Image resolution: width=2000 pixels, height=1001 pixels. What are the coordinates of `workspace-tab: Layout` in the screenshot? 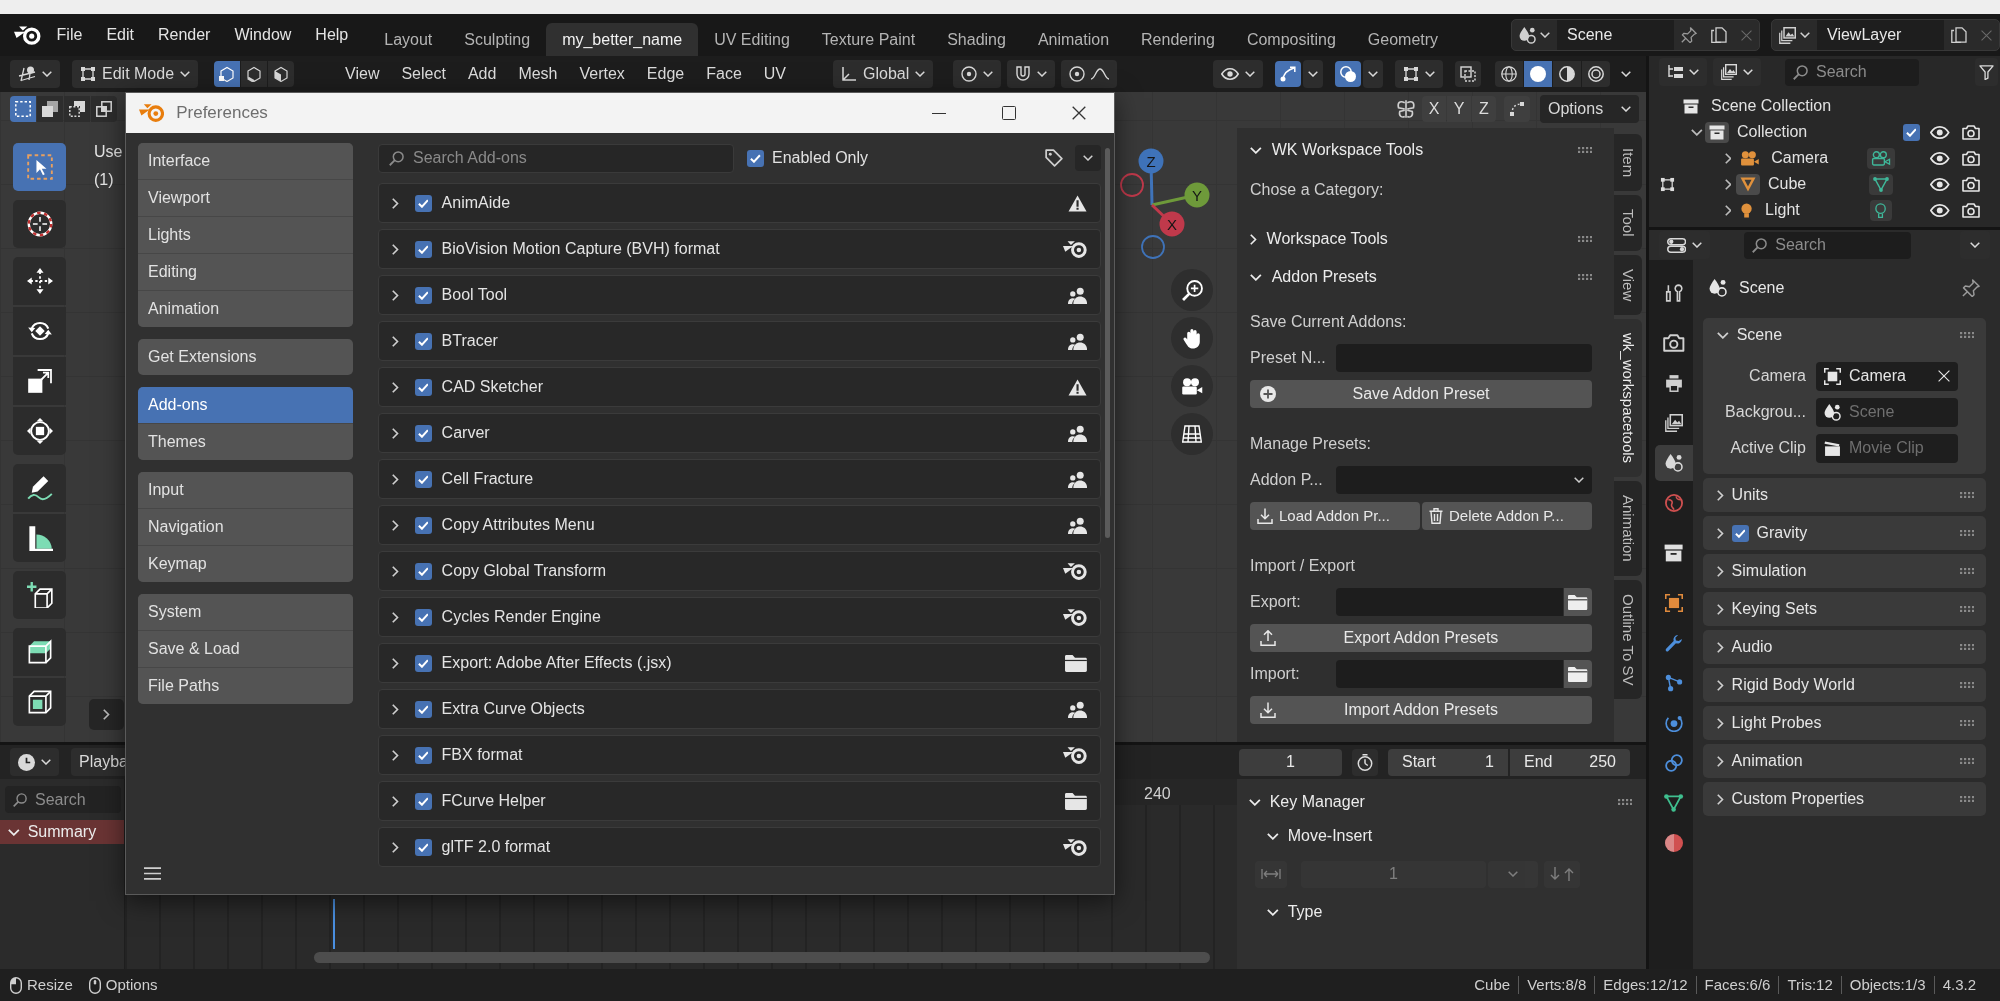 It's located at (408, 39).